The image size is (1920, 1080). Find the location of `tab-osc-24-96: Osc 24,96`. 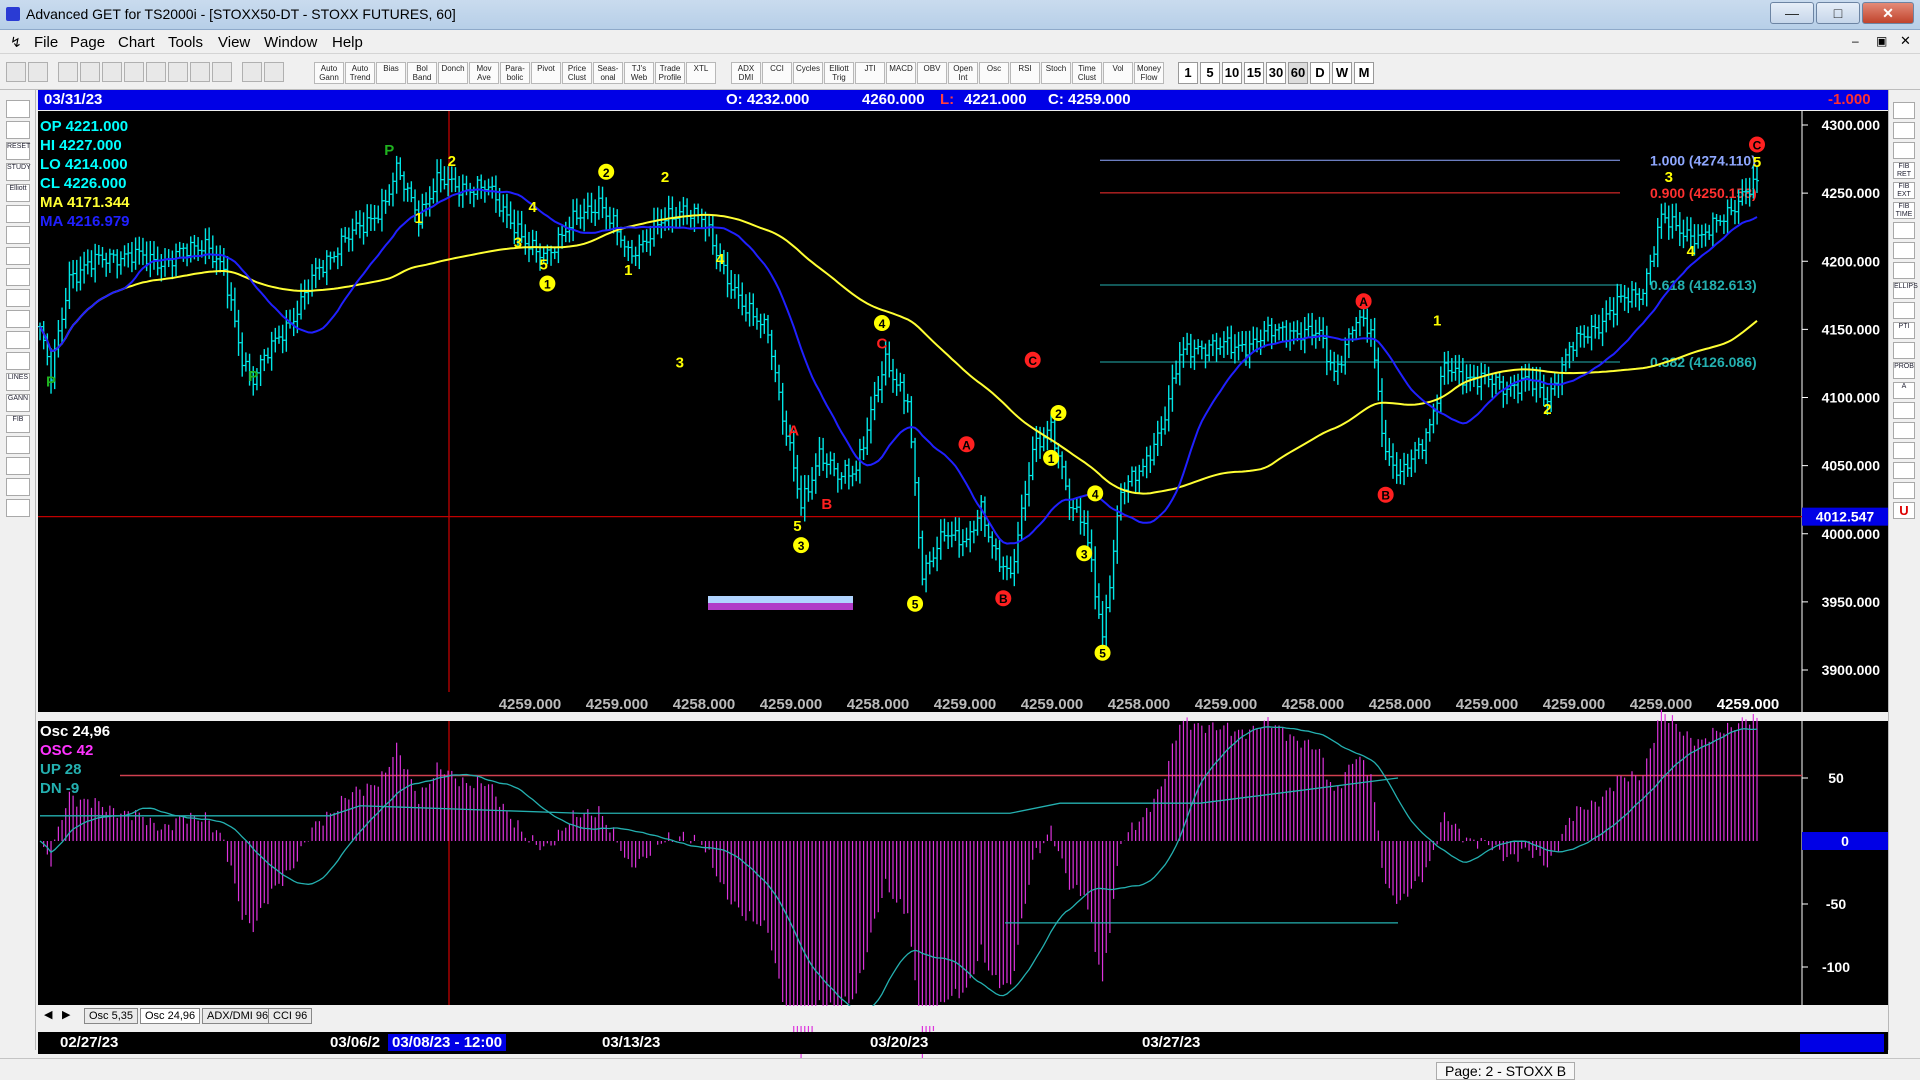

tab-osc-24-96: Osc 24,96 is located at coordinates (170, 1016).